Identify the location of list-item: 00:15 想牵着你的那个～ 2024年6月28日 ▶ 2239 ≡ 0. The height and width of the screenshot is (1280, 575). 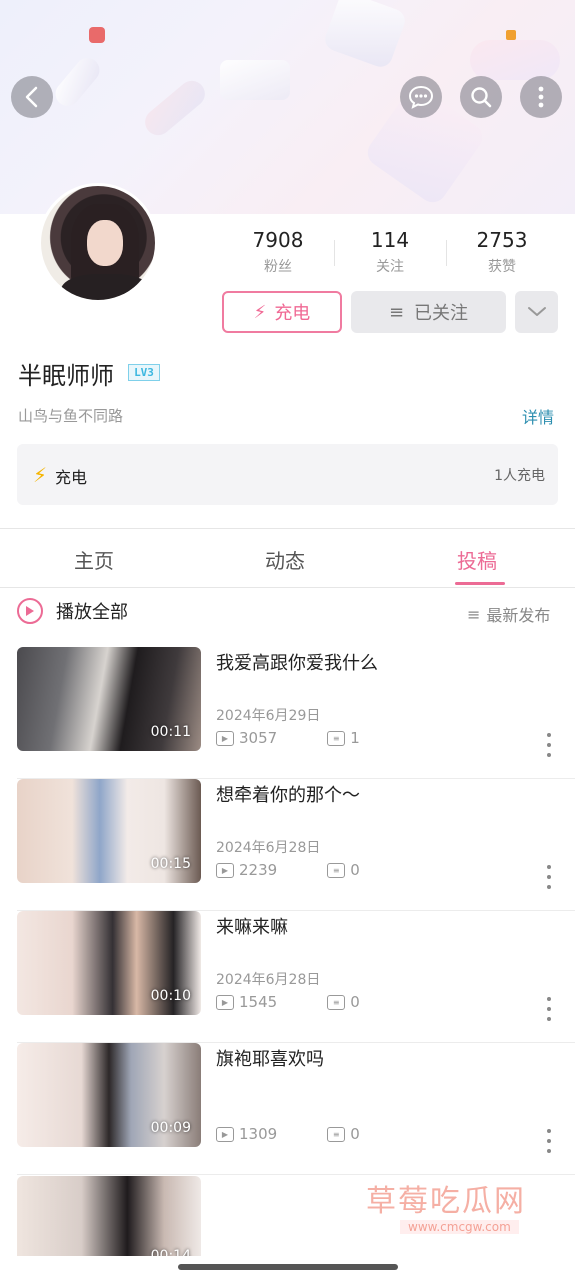
(287, 845).